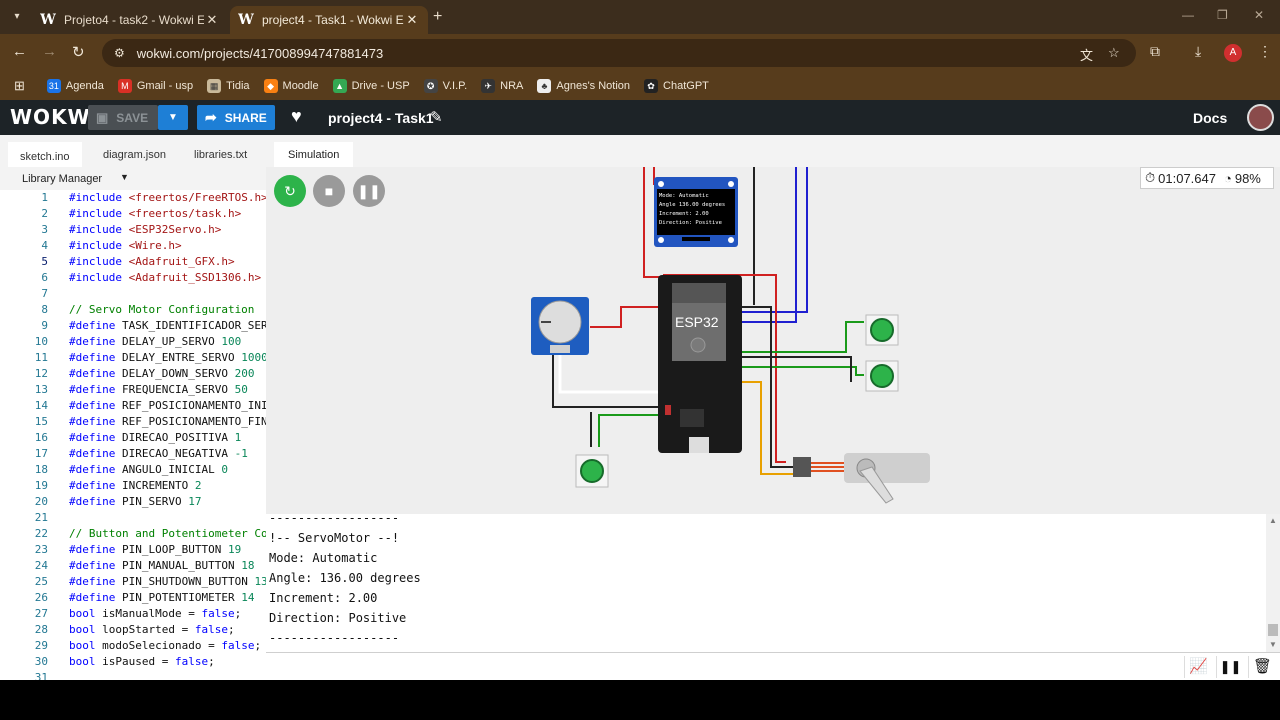 This screenshot has width=1280, height=720. Describe the element at coordinates (45, 154) in the screenshot. I see `tab-sketch-ino: sketch.ino` at that location.